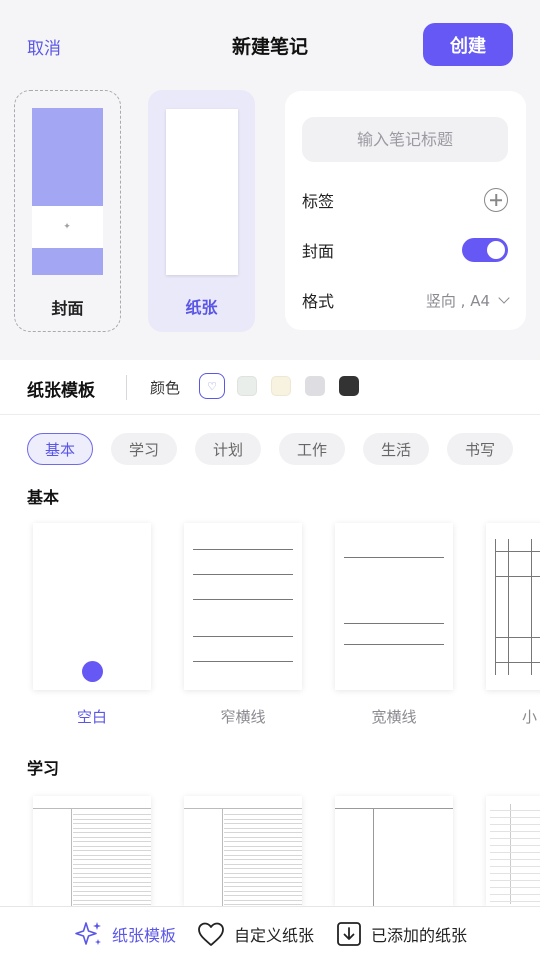 This screenshot has height=960, width=540. Describe the element at coordinates (480, 449) in the screenshot. I see `category-tab-writing: 书写` at that location.